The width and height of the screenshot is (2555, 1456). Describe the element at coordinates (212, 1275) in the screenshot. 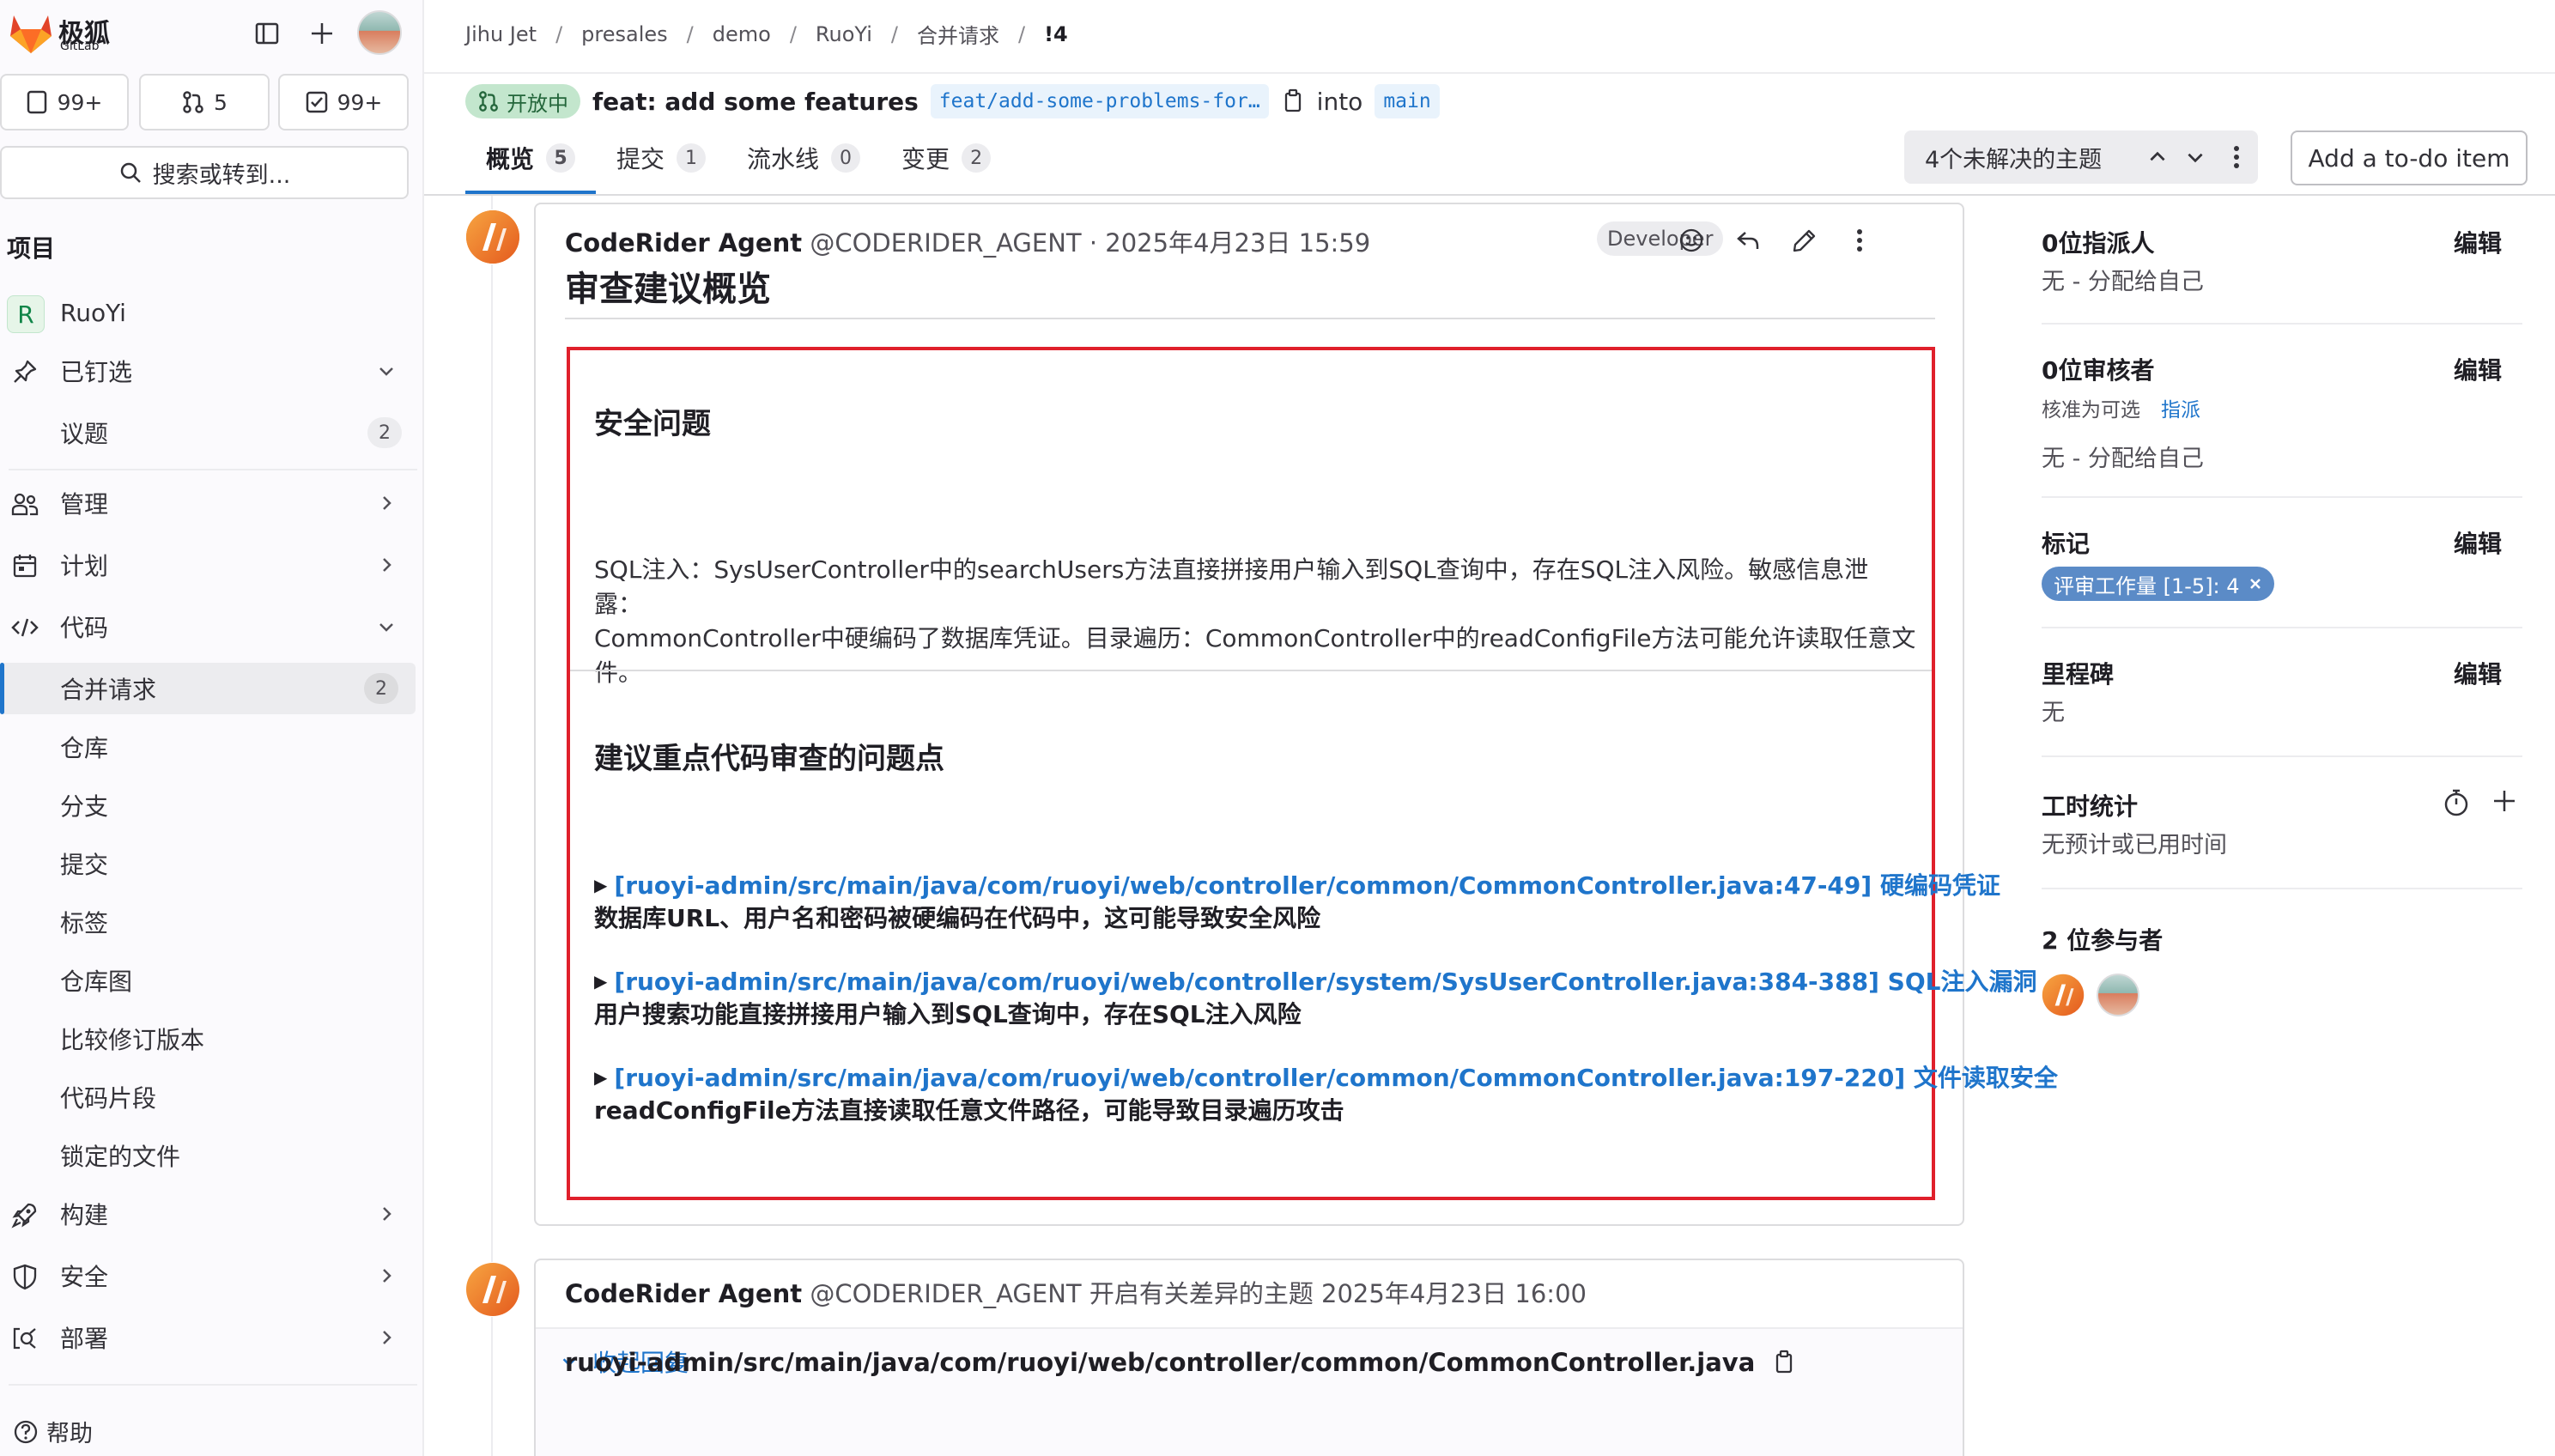

I see `sidebar-item-security: 安全` at that location.